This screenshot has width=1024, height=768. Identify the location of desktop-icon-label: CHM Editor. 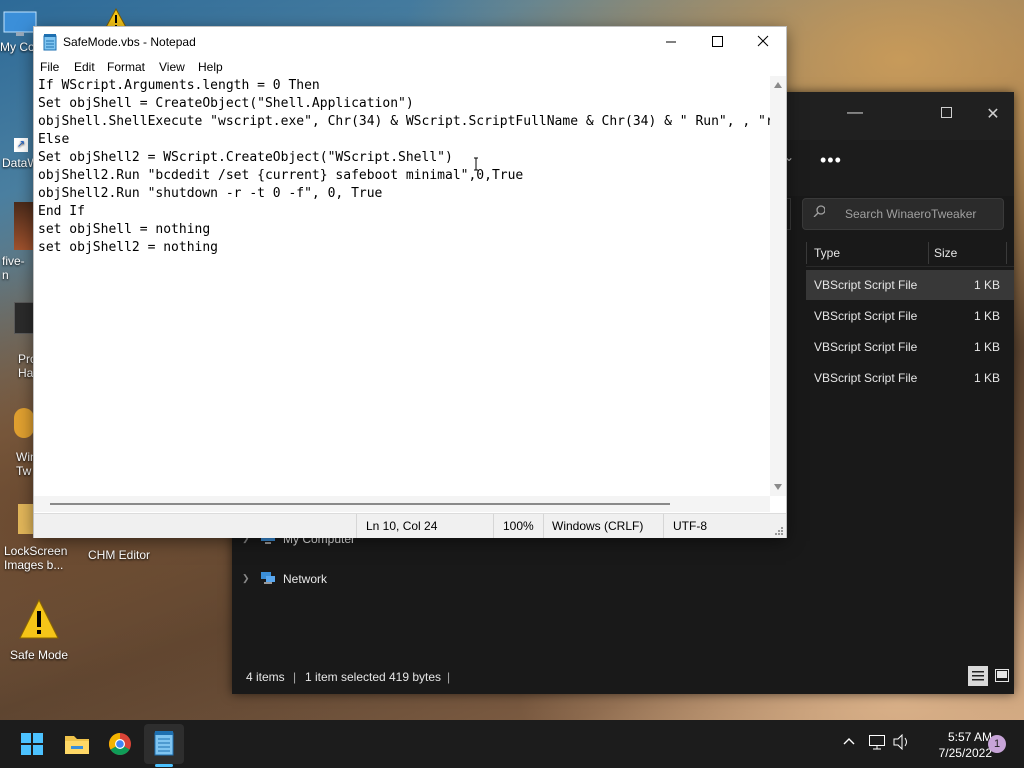
(118, 555).